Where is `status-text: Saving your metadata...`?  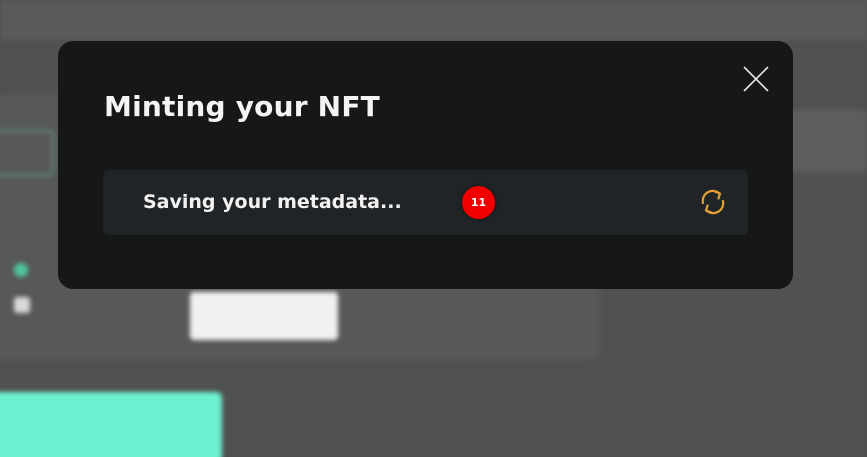
status-text: Saving your metadata... is located at coordinates (272, 202).